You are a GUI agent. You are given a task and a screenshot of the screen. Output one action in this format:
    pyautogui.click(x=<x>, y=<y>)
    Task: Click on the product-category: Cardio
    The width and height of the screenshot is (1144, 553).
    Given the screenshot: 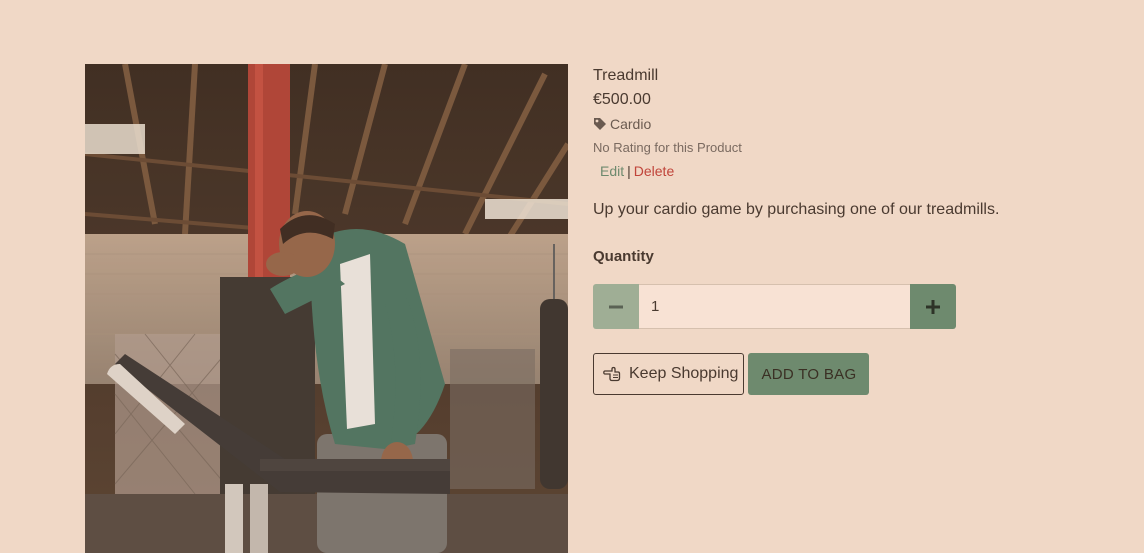 What is the action you would take?
    pyautogui.click(x=853, y=124)
    